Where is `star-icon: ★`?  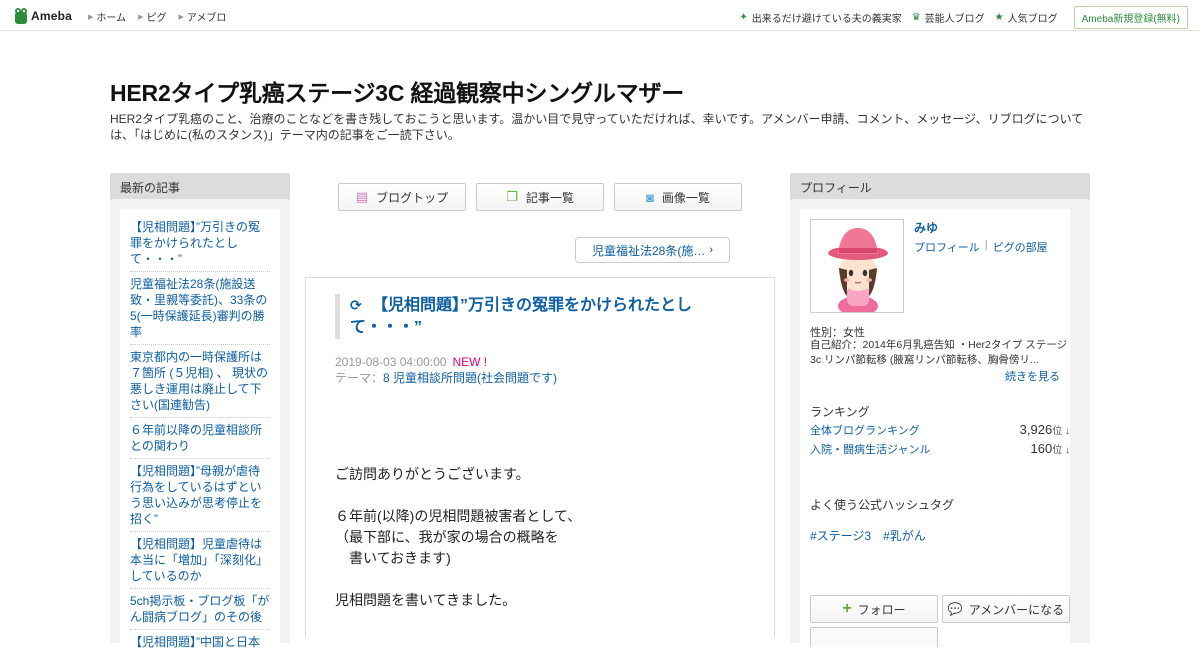
star-icon: ★ is located at coordinates (999, 17).